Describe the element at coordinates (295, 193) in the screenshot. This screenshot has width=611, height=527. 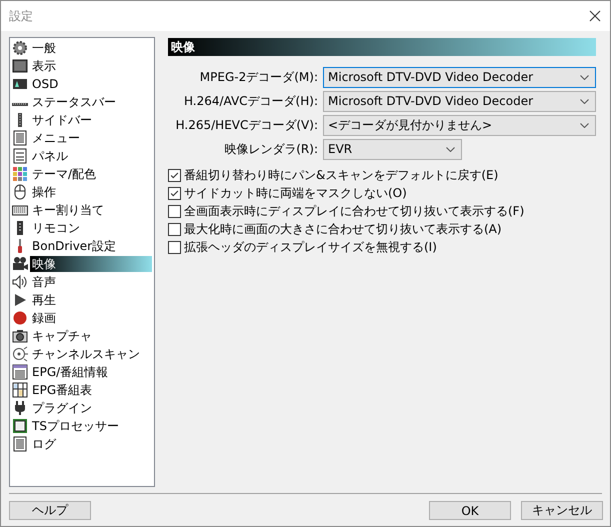
I see `checkbox-label: サイドカット時に両端をマスクしない(O)` at that location.